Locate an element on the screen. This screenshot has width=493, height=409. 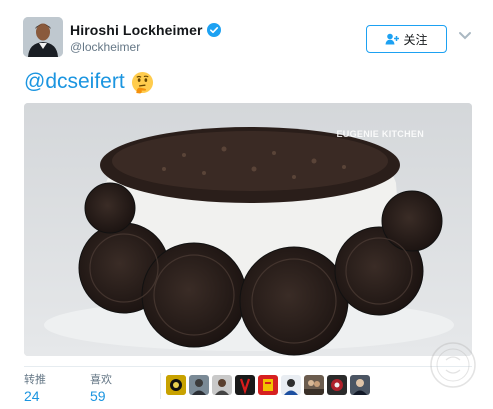
verified-badge-icon is located at coordinates (213, 30).